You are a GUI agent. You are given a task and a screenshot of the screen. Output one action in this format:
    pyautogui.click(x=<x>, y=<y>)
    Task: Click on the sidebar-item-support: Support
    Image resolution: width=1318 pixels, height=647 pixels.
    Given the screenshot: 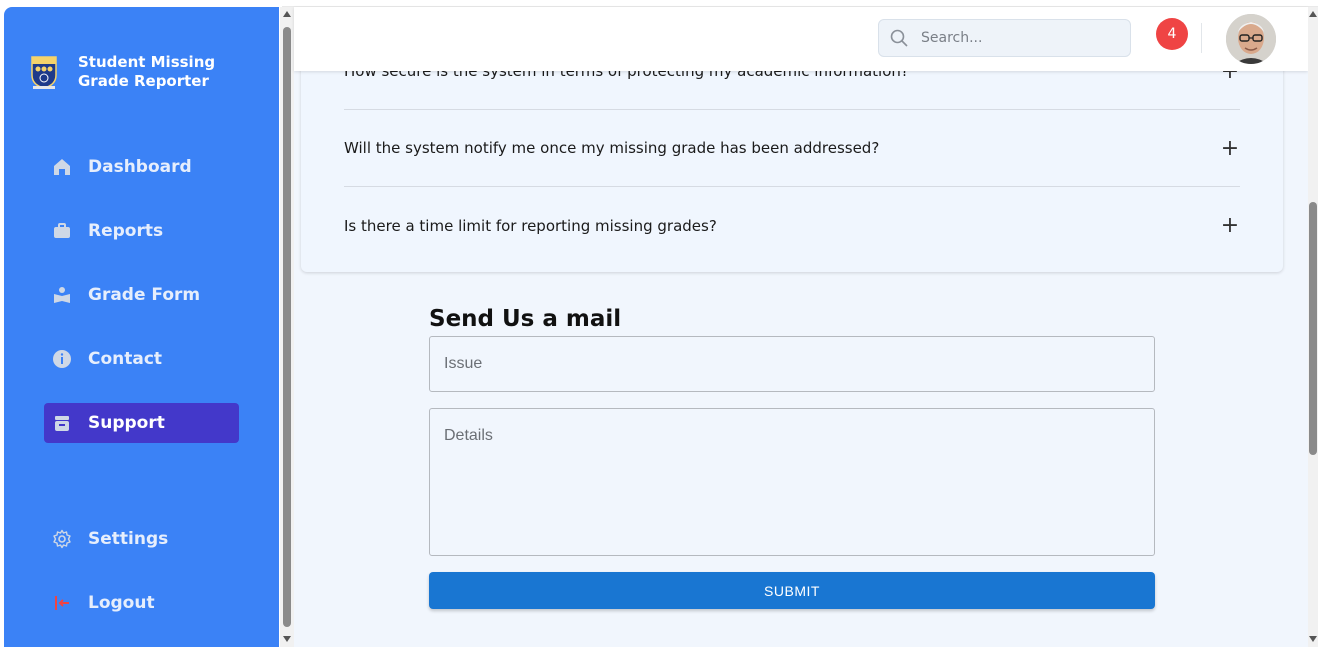 What is the action you would take?
    pyautogui.click(x=141, y=423)
    